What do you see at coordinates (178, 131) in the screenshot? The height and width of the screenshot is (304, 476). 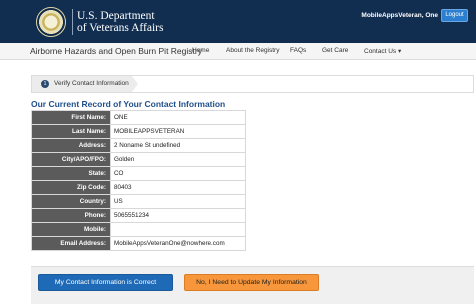 I see `row-value-last-name: MOBILEAPPSVETERAN` at bounding box center [178, 131].